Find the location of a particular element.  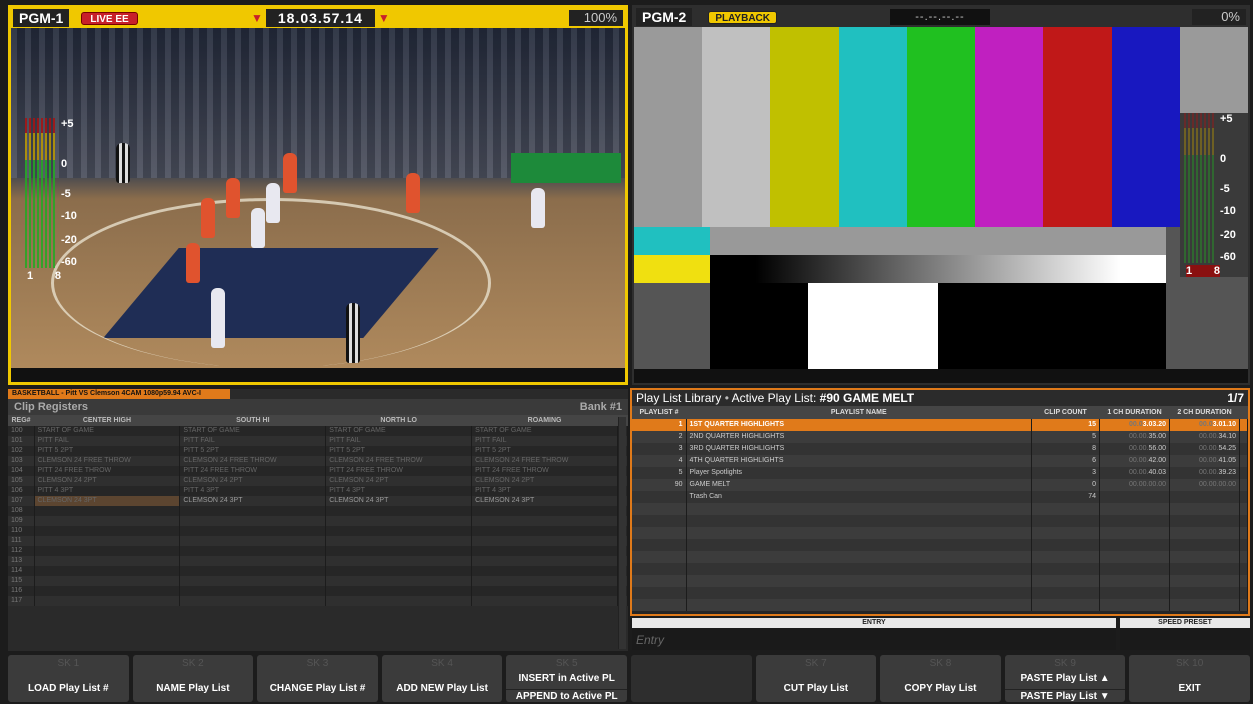

clip-registers-scrollbar is located at coordinates (622, 533).